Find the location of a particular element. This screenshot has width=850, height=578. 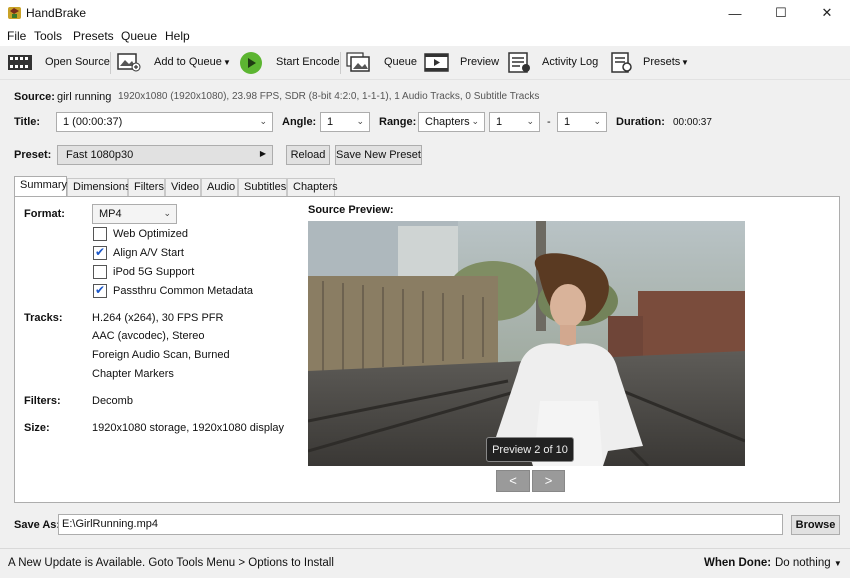

track-item: Chapter Markers is located at coordinates (133, 374).